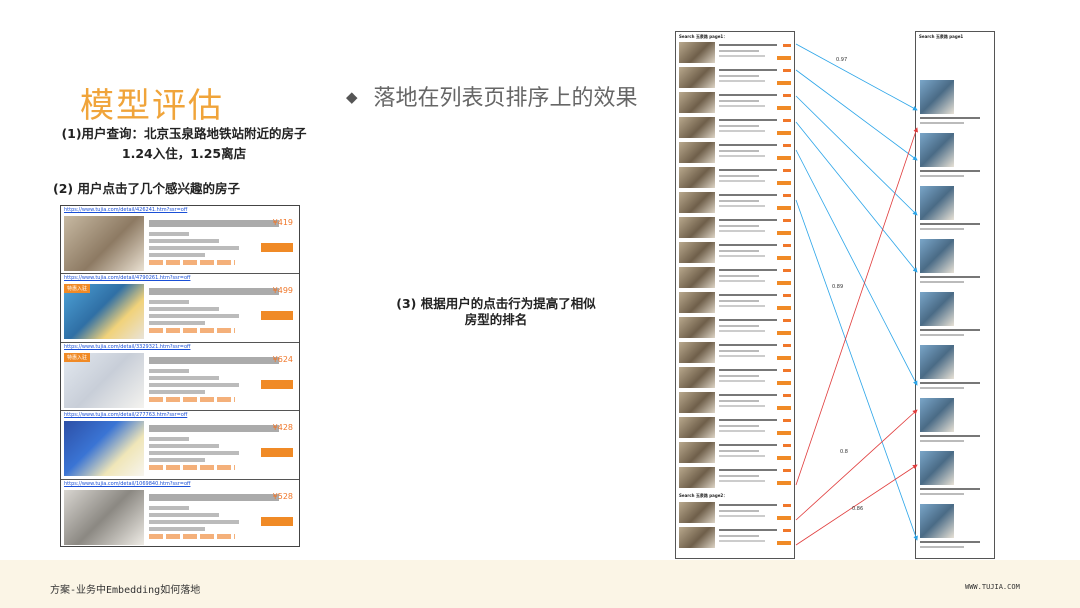 This screenshot has height=608, width=1080. I want to click on footer-left-text: 方案-业务中Embedding如何落地, so click(125, 590).